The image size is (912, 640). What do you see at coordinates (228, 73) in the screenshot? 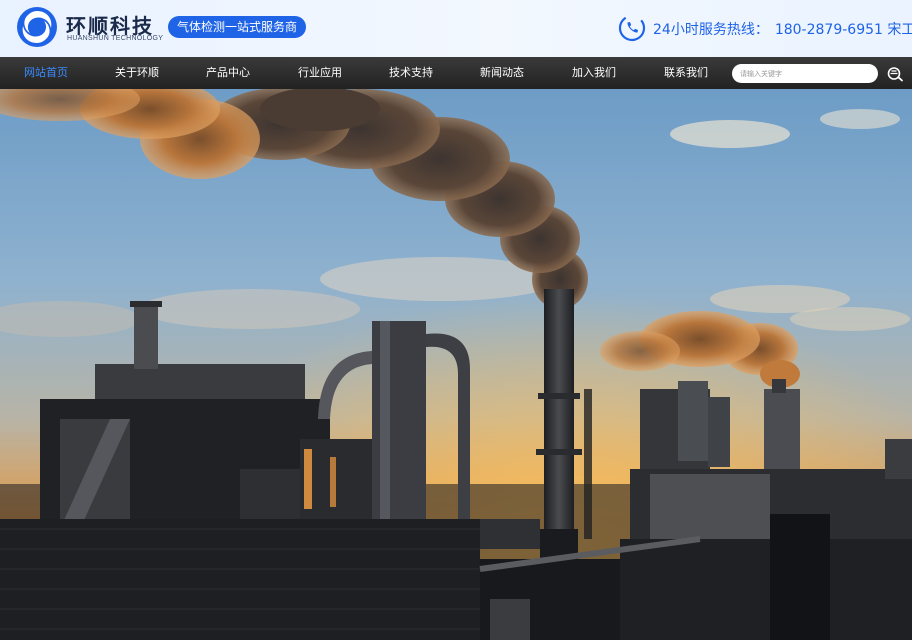
I see `nav-item-products: 产品中心` at bounding box center [228, 73].